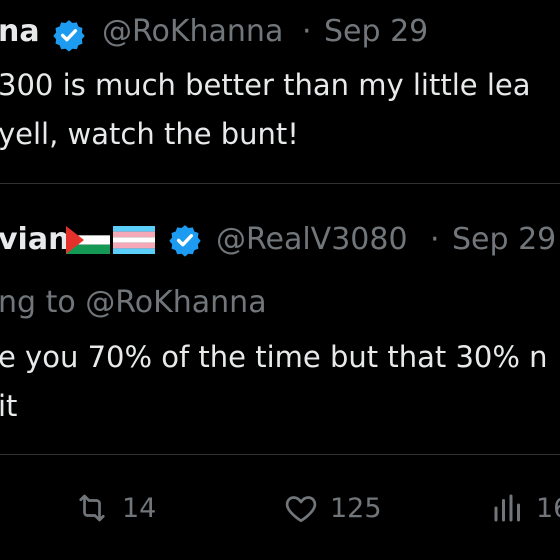 The image size is (560, 560). What do you see at coordinates (34, 239) in the screenshot?
I see `reply-author-name: vian` at bounding box center [34, 239].